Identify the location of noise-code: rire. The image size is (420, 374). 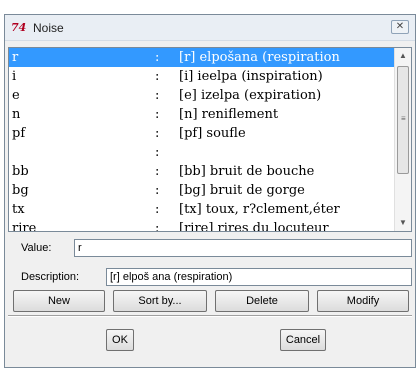
(24, 226).